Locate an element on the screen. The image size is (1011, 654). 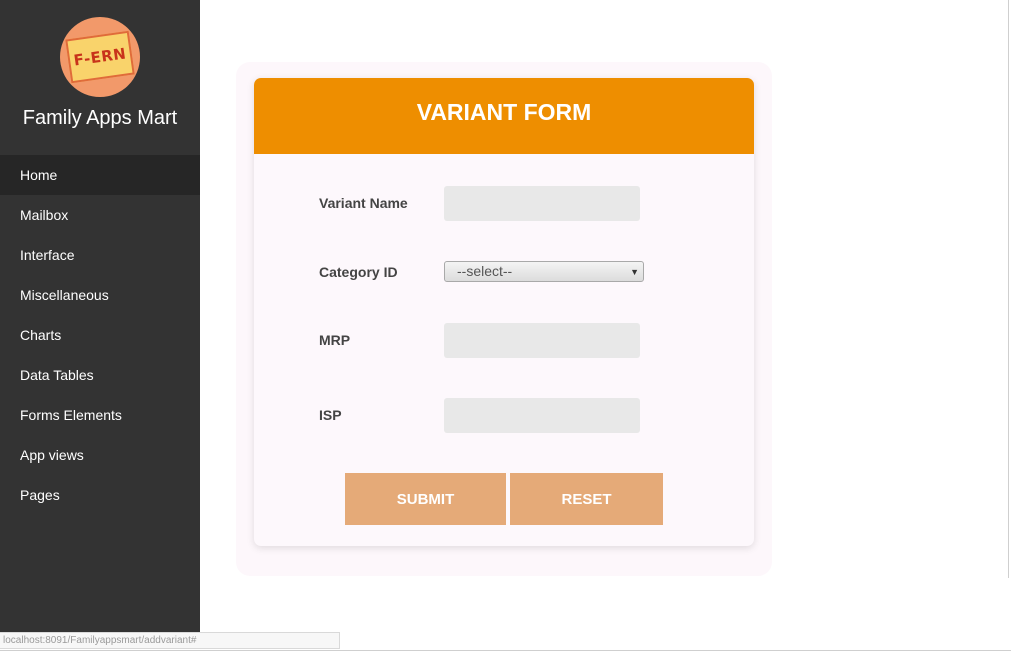
form-title: VARIANT FORM is located at coordinates (504, 111).